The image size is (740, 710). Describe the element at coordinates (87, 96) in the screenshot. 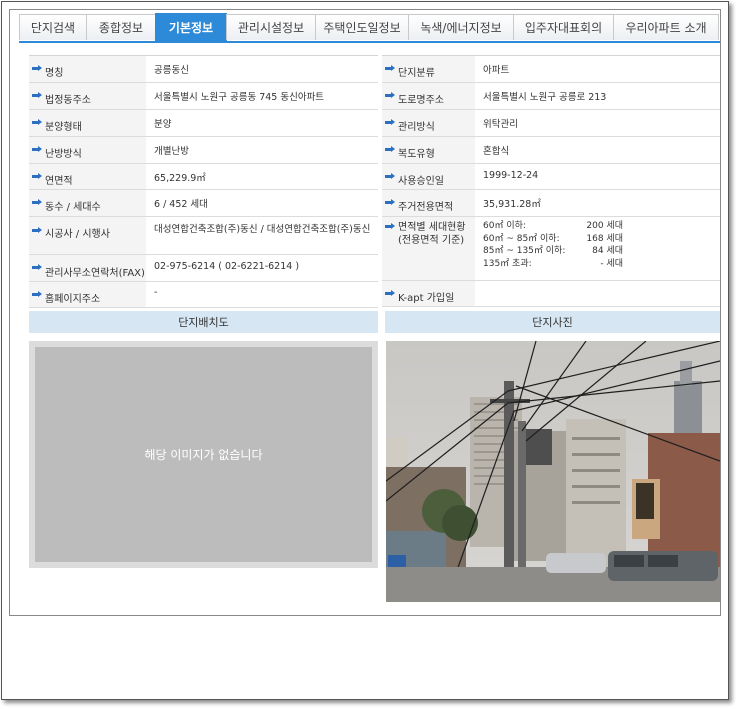

I see `info-label: 법정동주소` at that location.